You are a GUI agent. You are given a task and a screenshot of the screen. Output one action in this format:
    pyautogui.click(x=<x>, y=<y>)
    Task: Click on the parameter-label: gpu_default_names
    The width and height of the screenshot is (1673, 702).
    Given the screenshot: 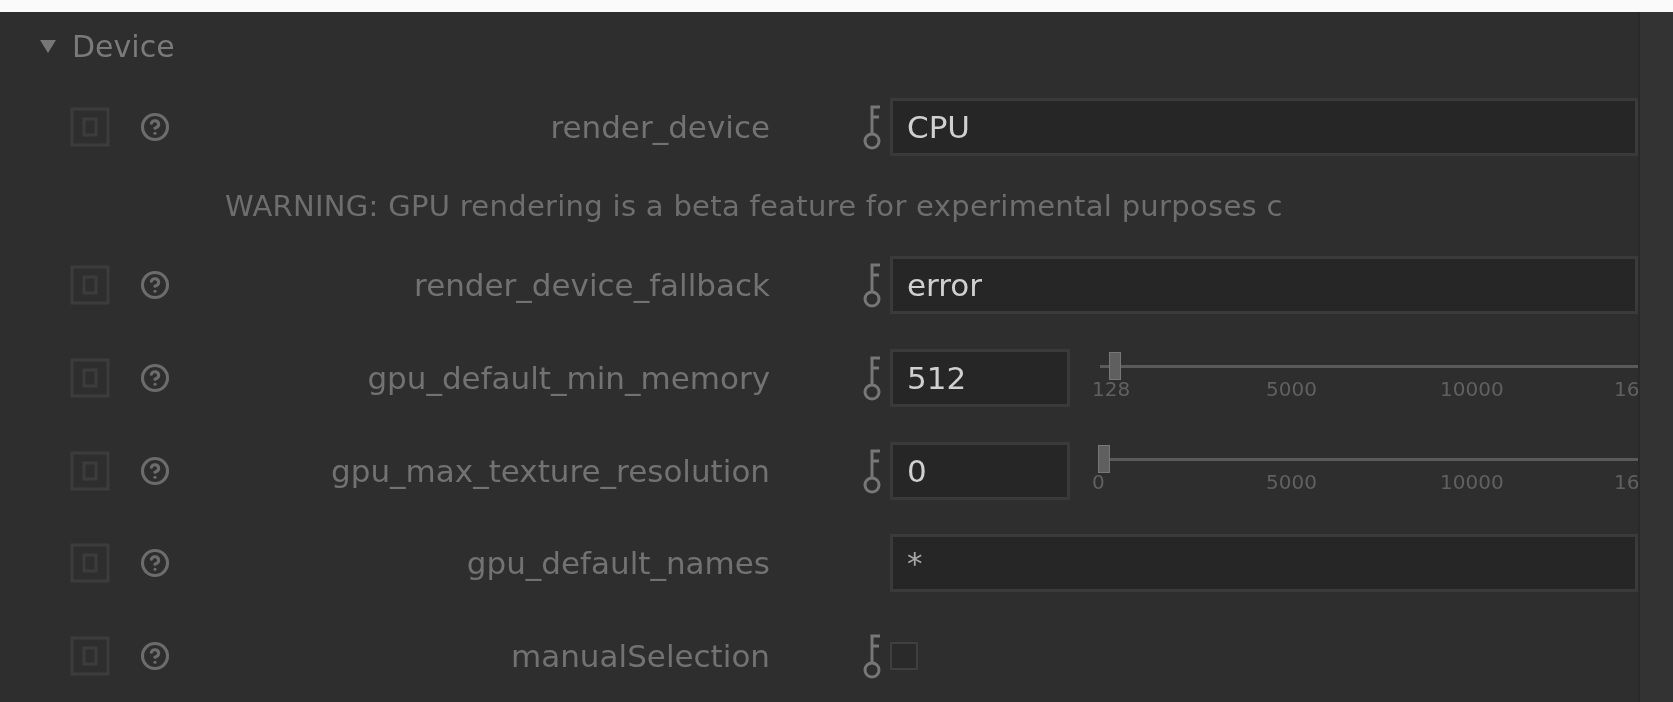 What is the action you would take?
    pyautogui.click(x=617, y=563)
    